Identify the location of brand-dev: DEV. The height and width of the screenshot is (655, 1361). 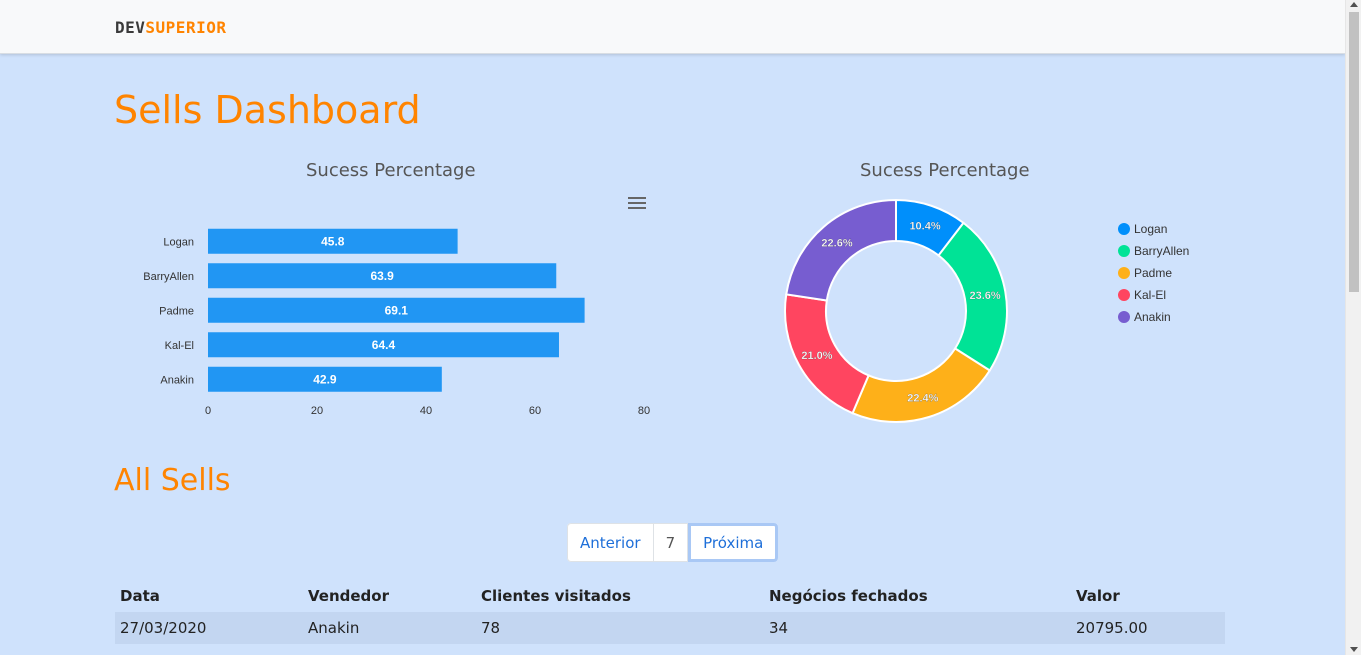
(130, 27).